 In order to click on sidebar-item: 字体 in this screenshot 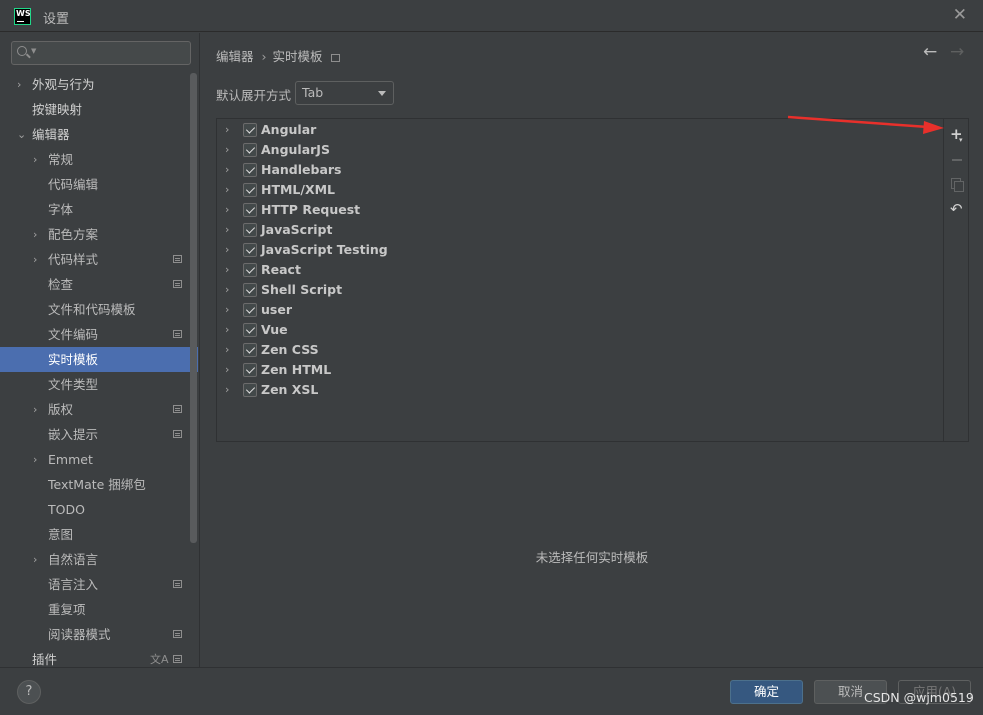, I will do `click(99, 209)`.